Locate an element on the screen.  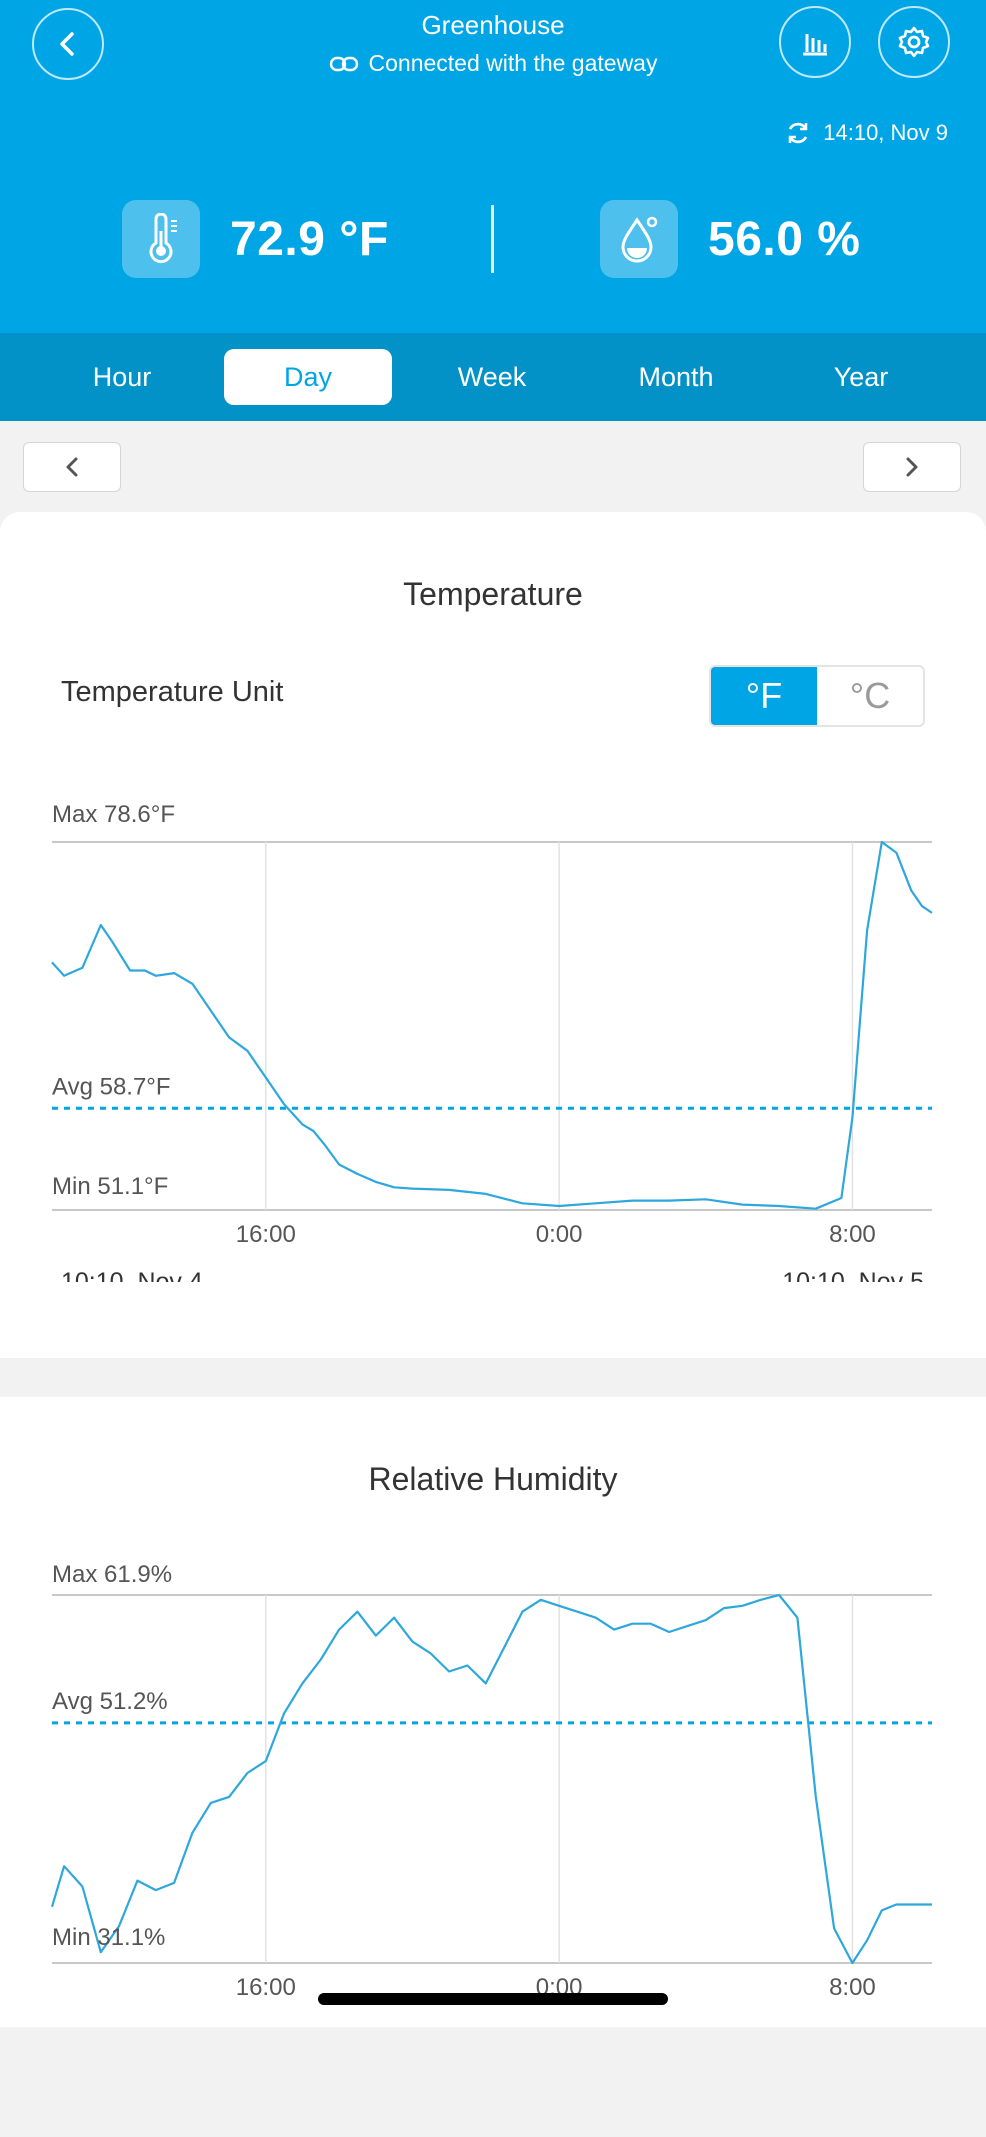
thermometer-icon is located at coordinates (163, 238).